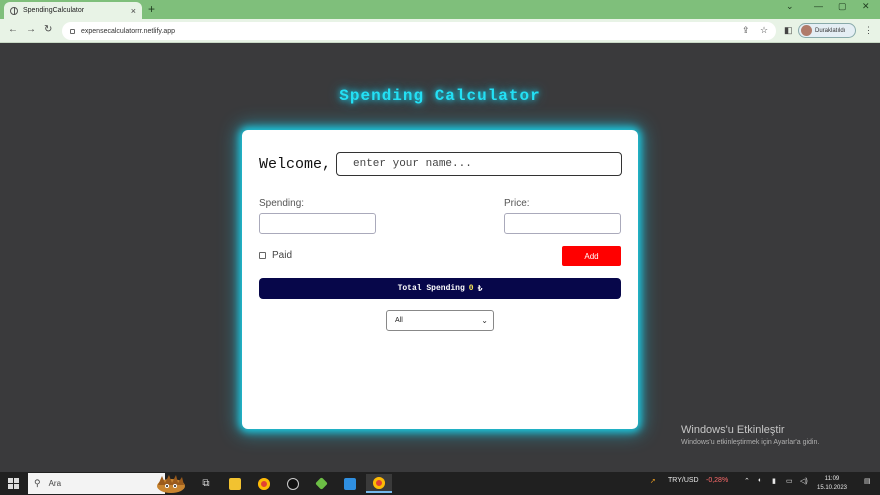 The height and width of the screenshot is (495, 880). What do you see at coordinates (760, 480) in the screenshot?
I see `tray-app-icon: ◐` at bounding box center [760, 480].